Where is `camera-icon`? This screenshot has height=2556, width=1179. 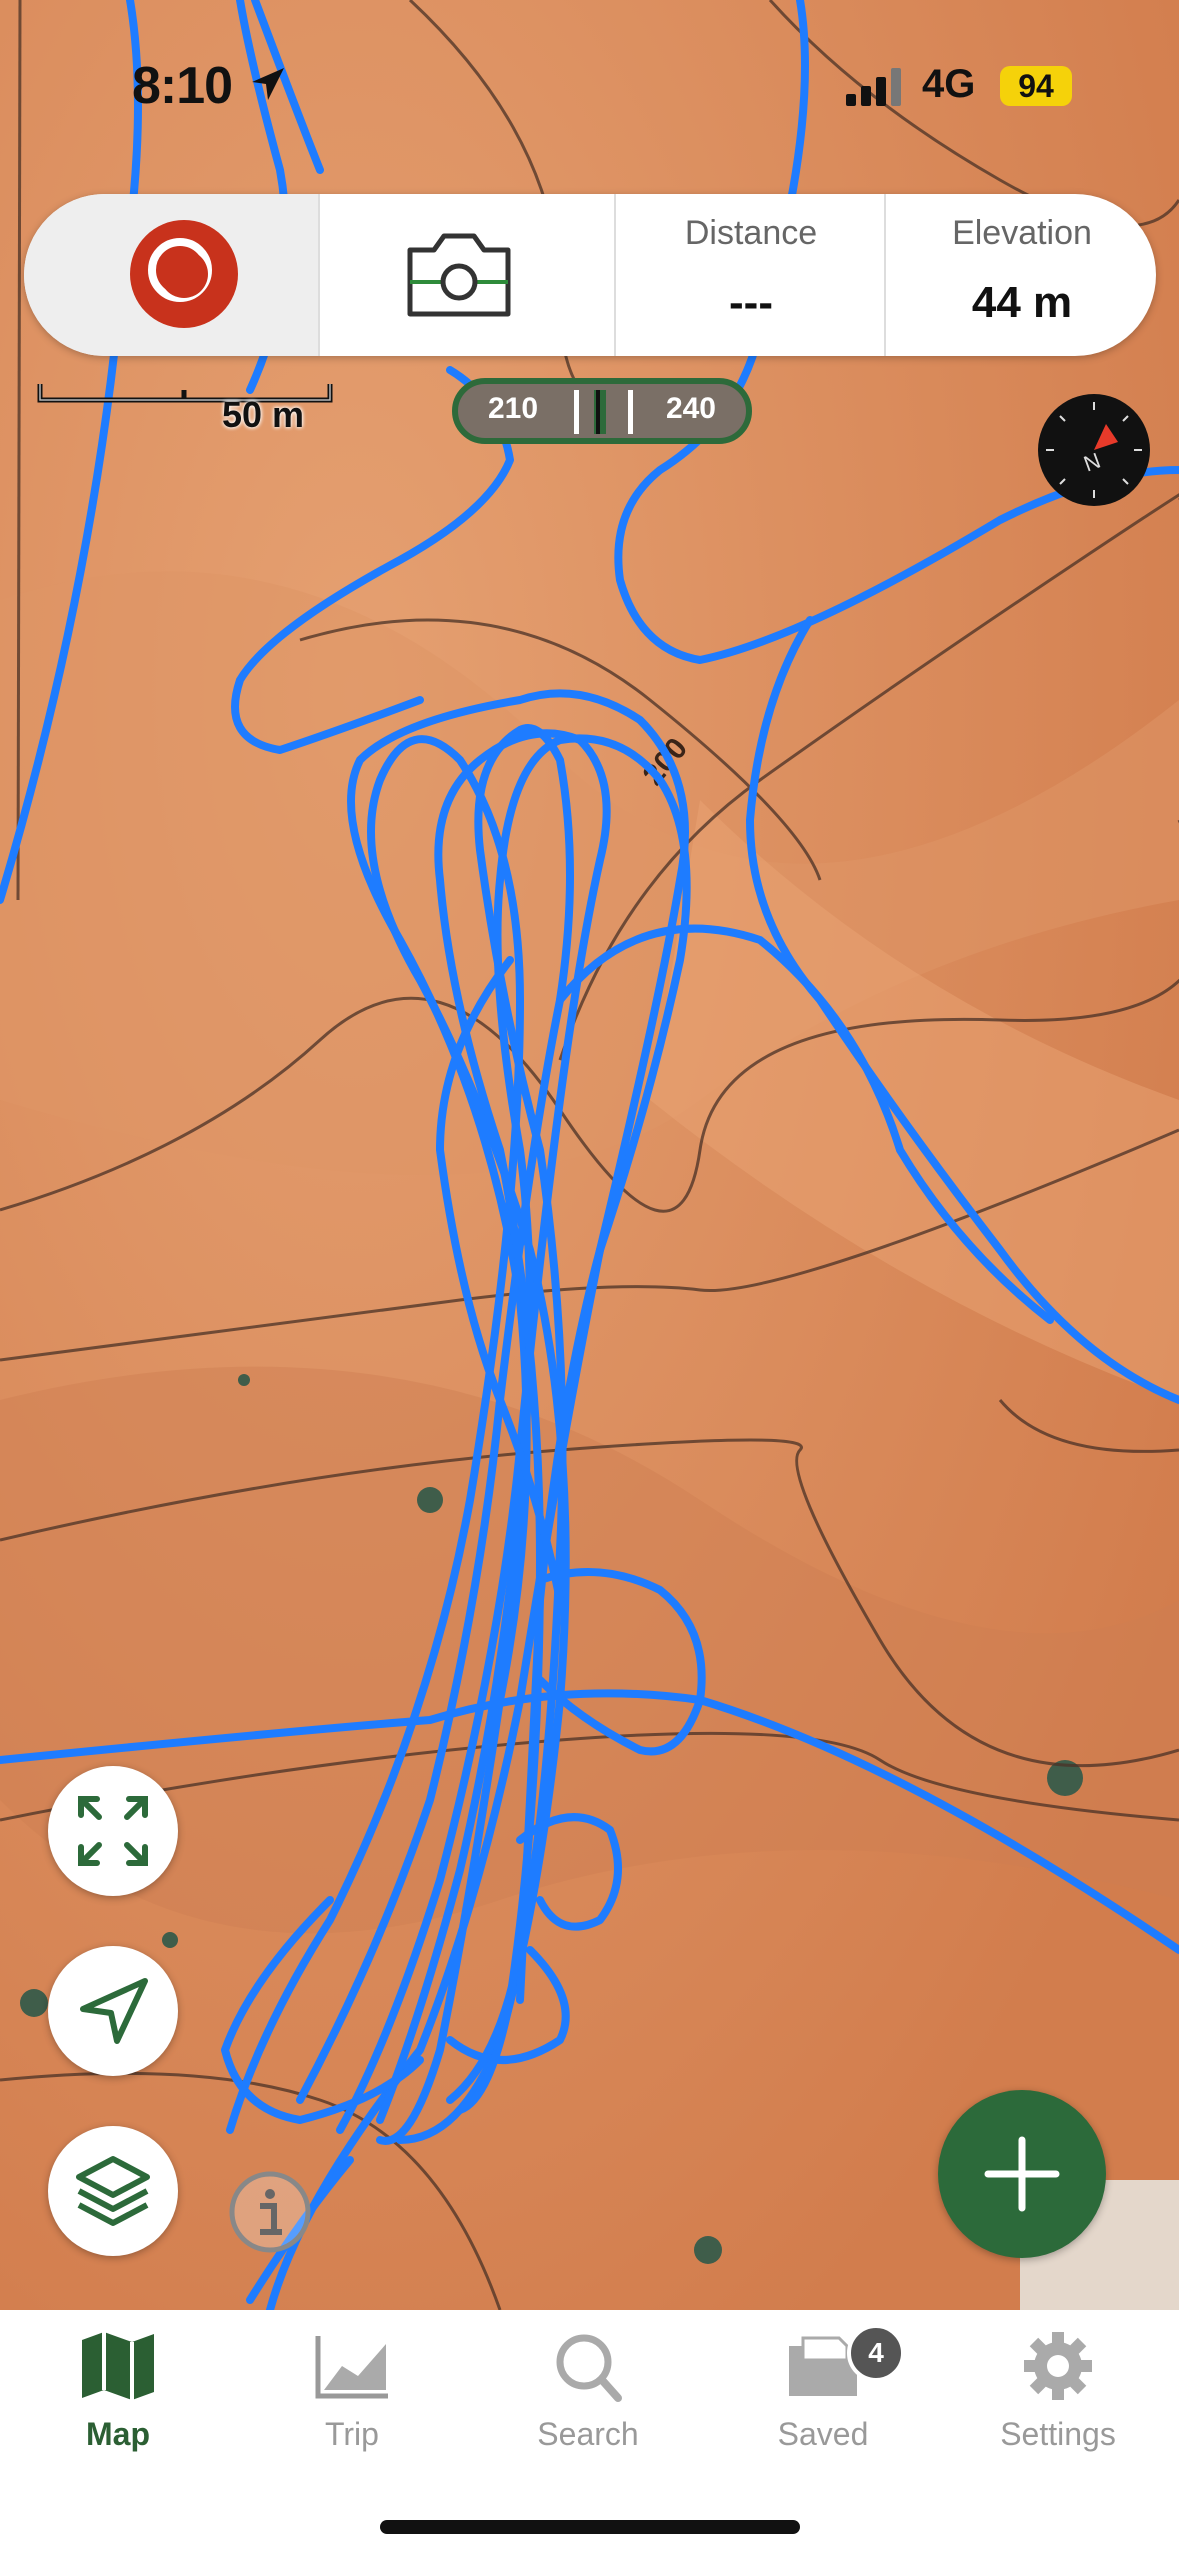 camera-icon is located at coordinates (459, 274).